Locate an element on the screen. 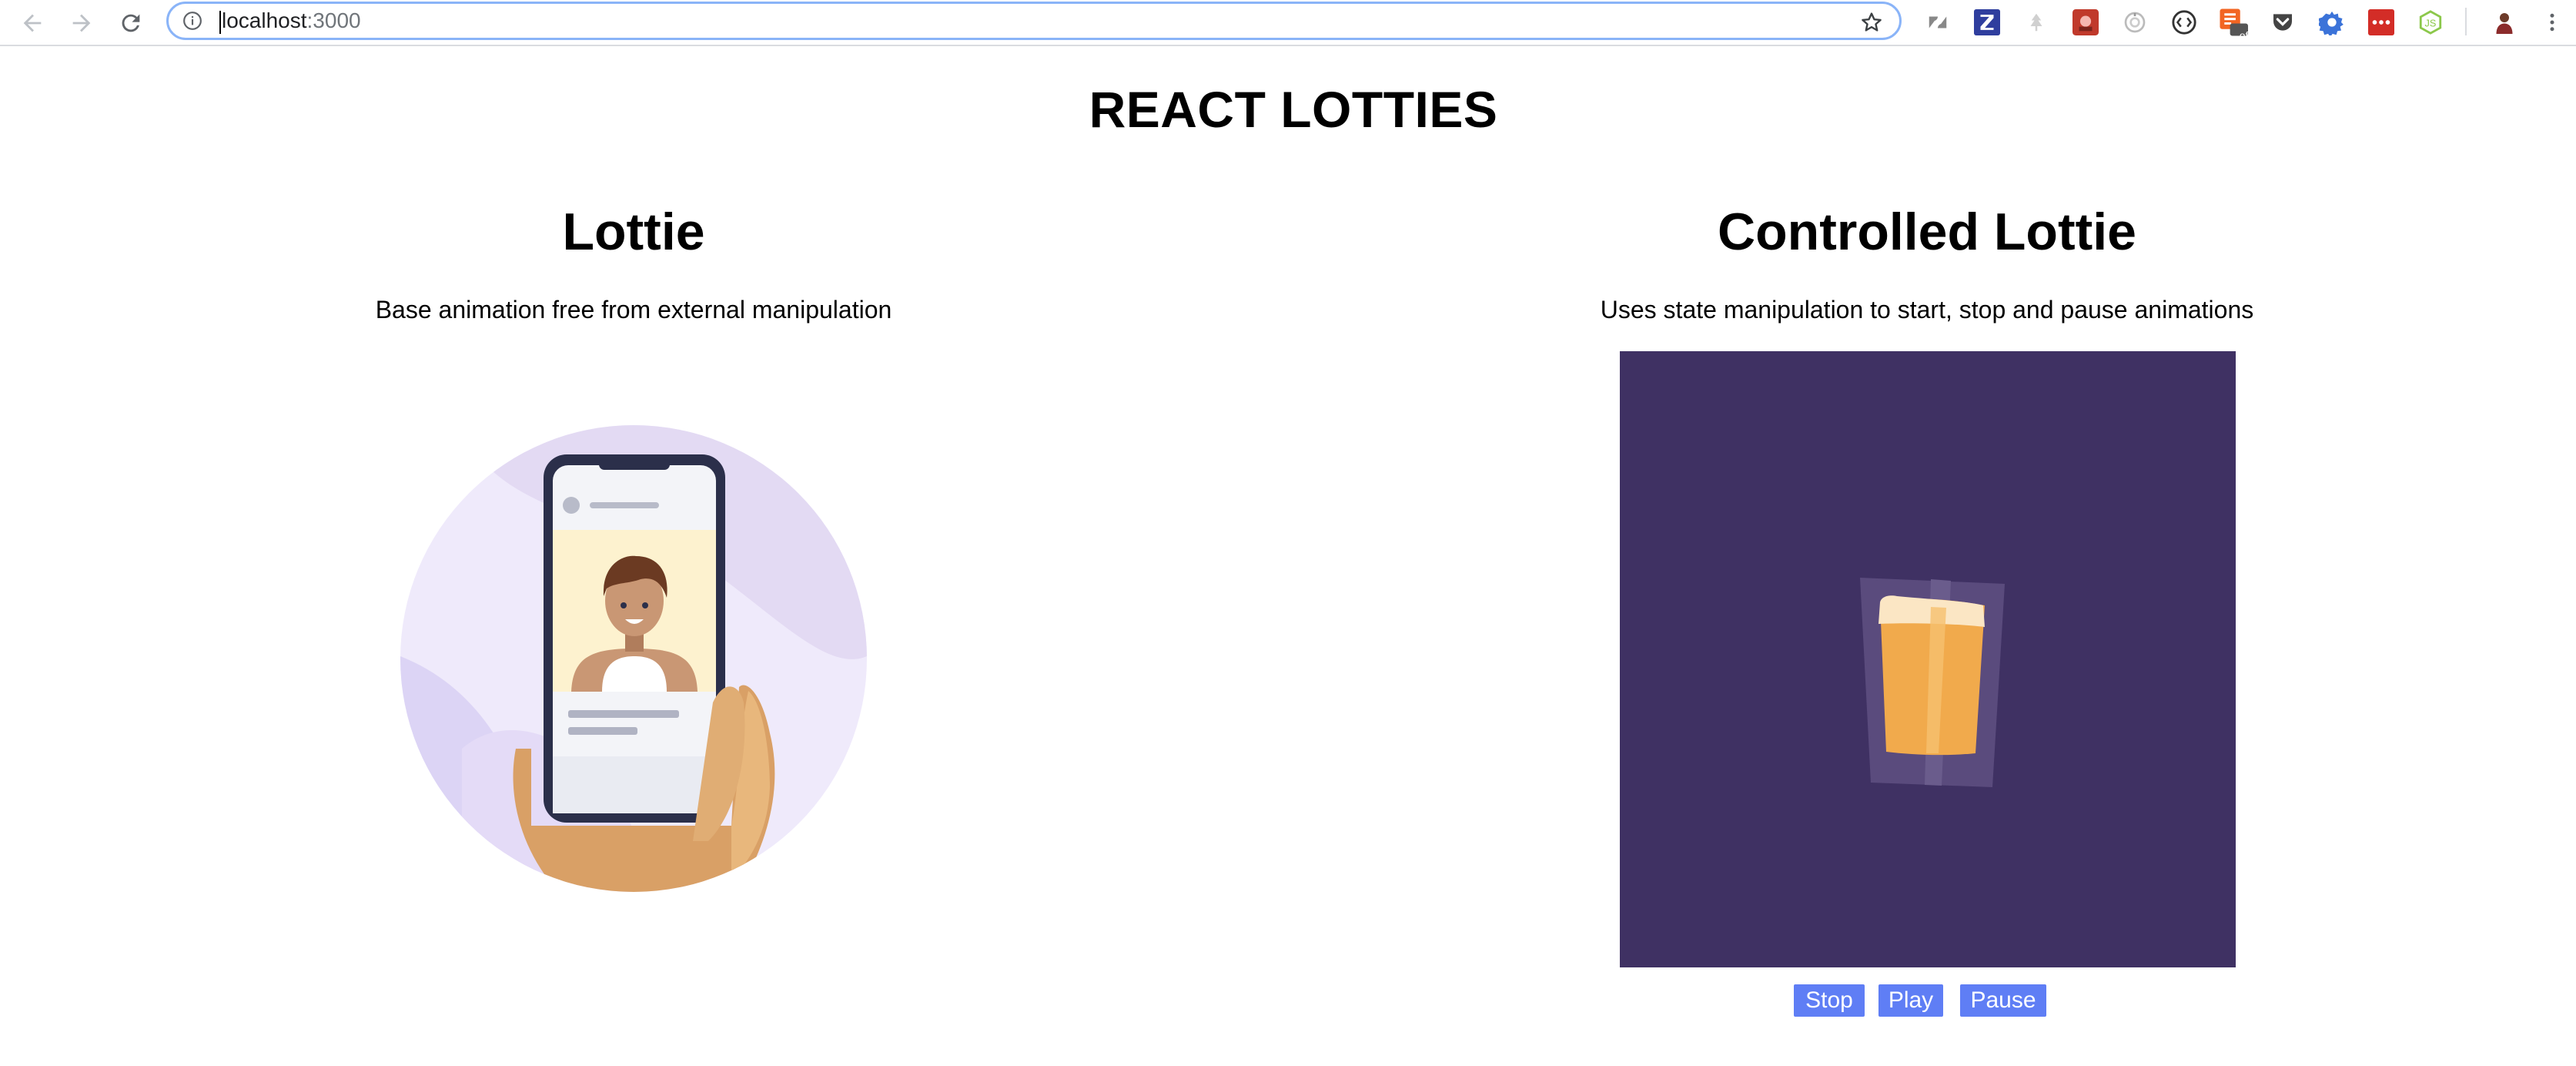 This screenshot has height=1066, width=2576. svg-text: JS is located at coordinates (2431, 23).